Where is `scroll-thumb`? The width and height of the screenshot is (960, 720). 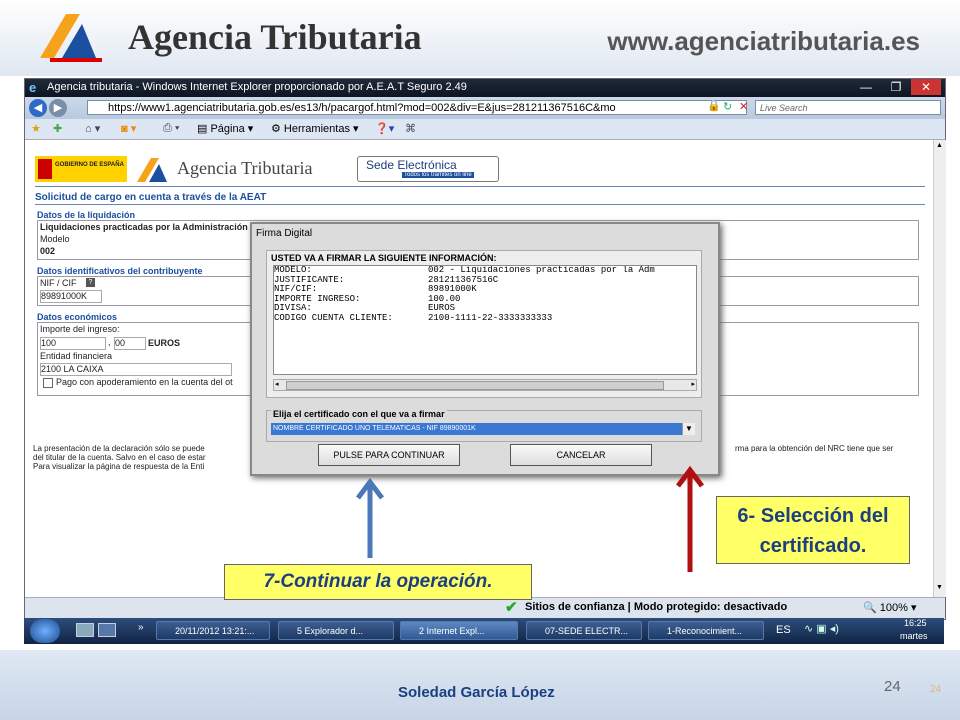
scroll-thumb is located at coordinates (475, 385).